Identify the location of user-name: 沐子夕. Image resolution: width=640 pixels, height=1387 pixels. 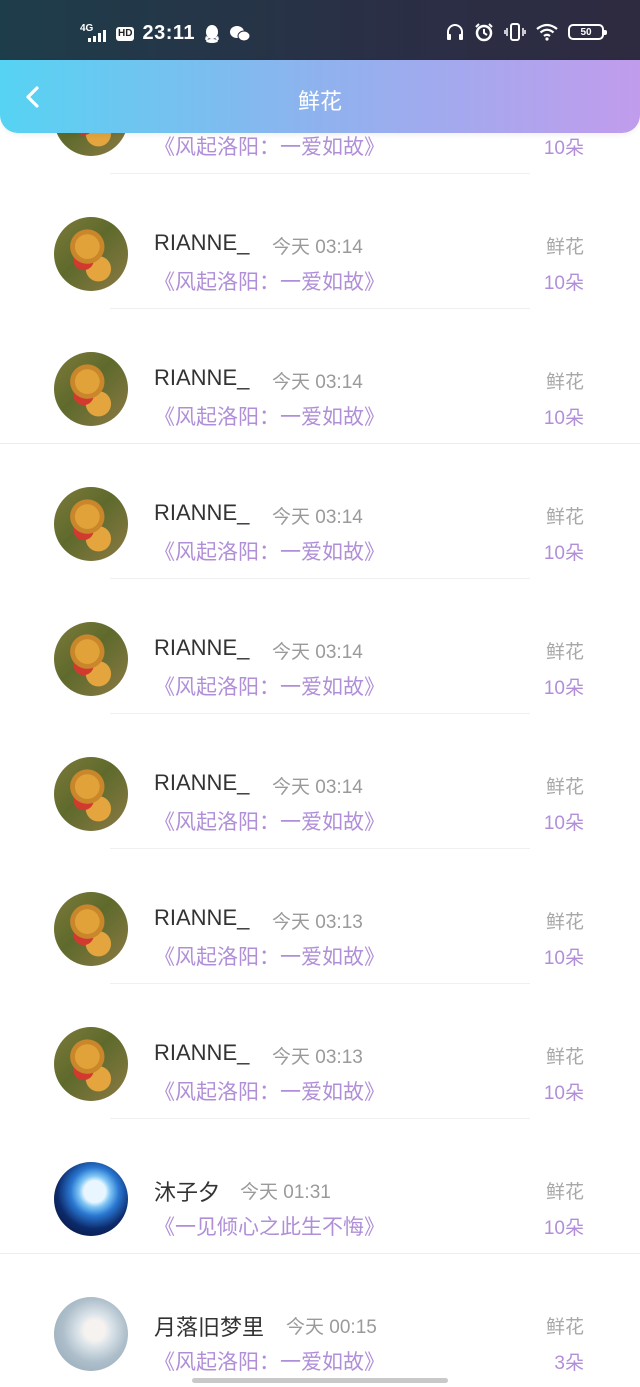
(187, 1191).